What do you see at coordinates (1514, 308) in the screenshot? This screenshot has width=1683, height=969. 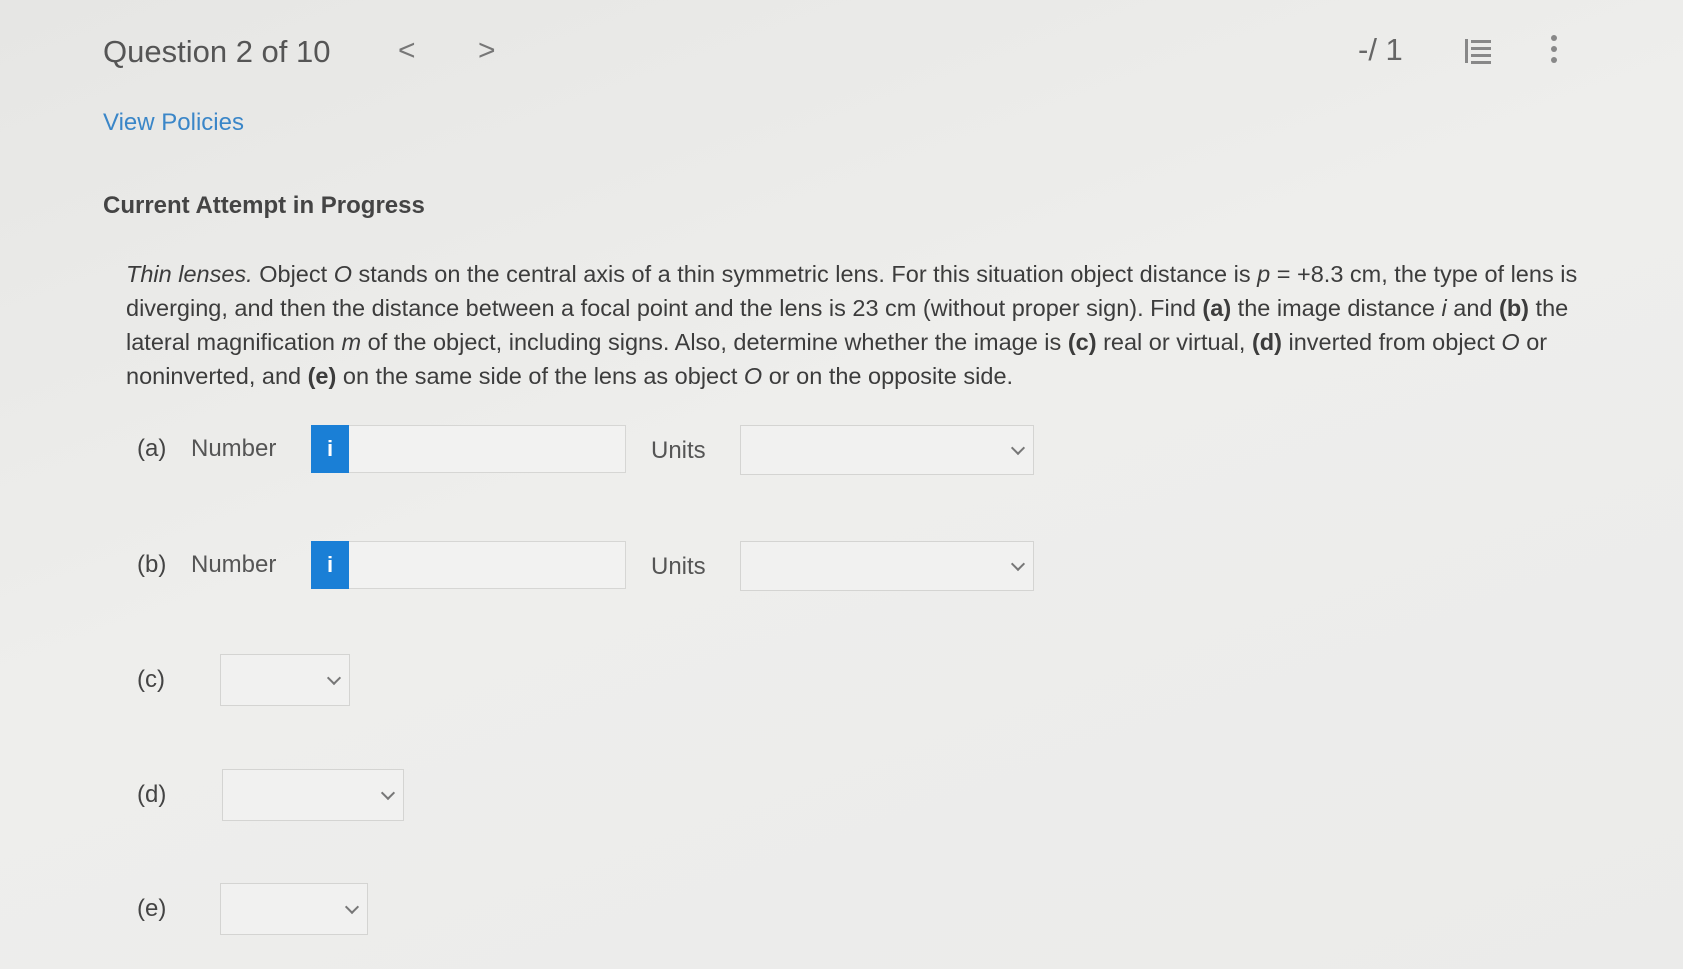 I see `part-b-tag: (b)` at bounding box center [1514, 308].